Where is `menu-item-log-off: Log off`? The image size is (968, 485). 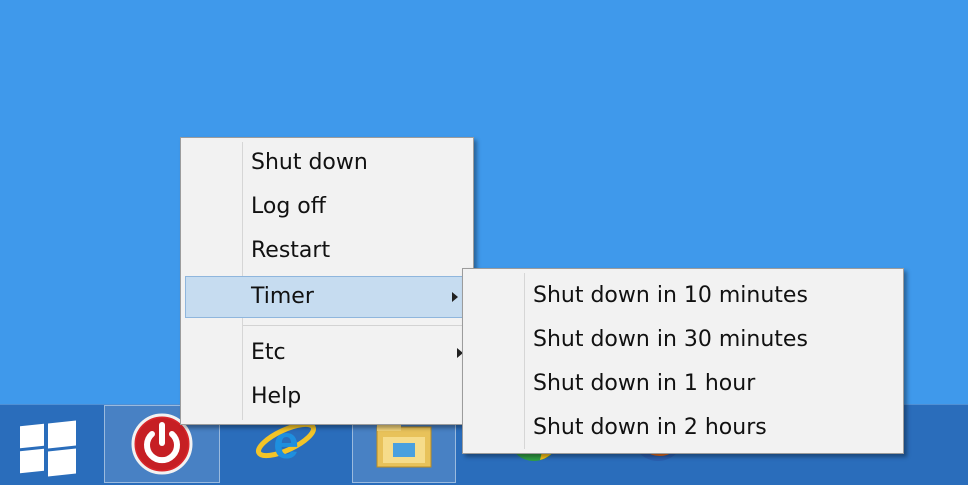 menu-item-log-off: Log off is located at coordinates (327, 207).